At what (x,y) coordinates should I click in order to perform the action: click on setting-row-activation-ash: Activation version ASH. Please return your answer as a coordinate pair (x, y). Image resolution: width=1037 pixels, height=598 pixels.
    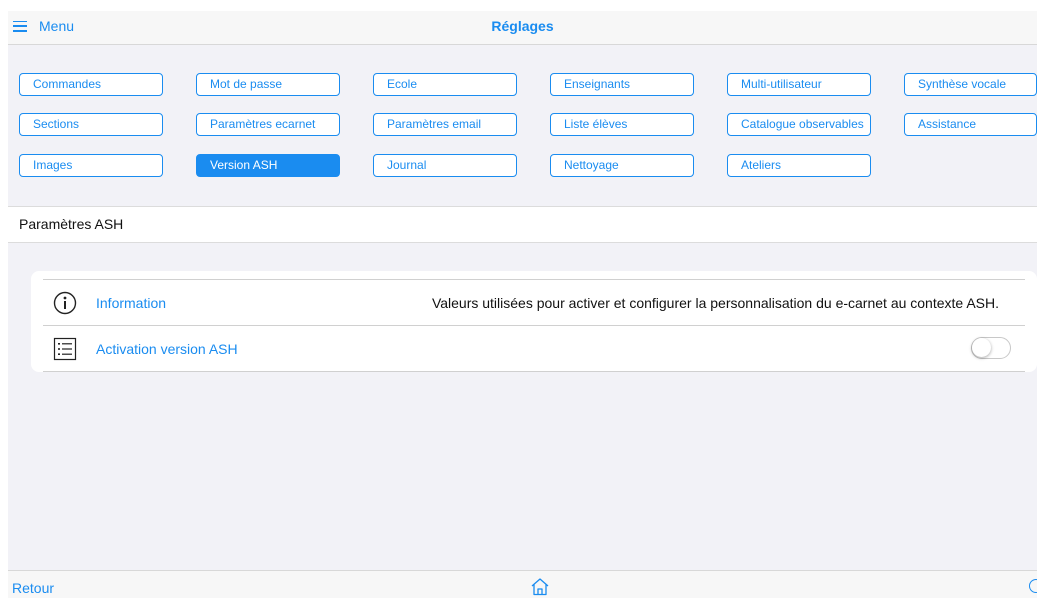
    Looking at the image, I should click on (534, 348).